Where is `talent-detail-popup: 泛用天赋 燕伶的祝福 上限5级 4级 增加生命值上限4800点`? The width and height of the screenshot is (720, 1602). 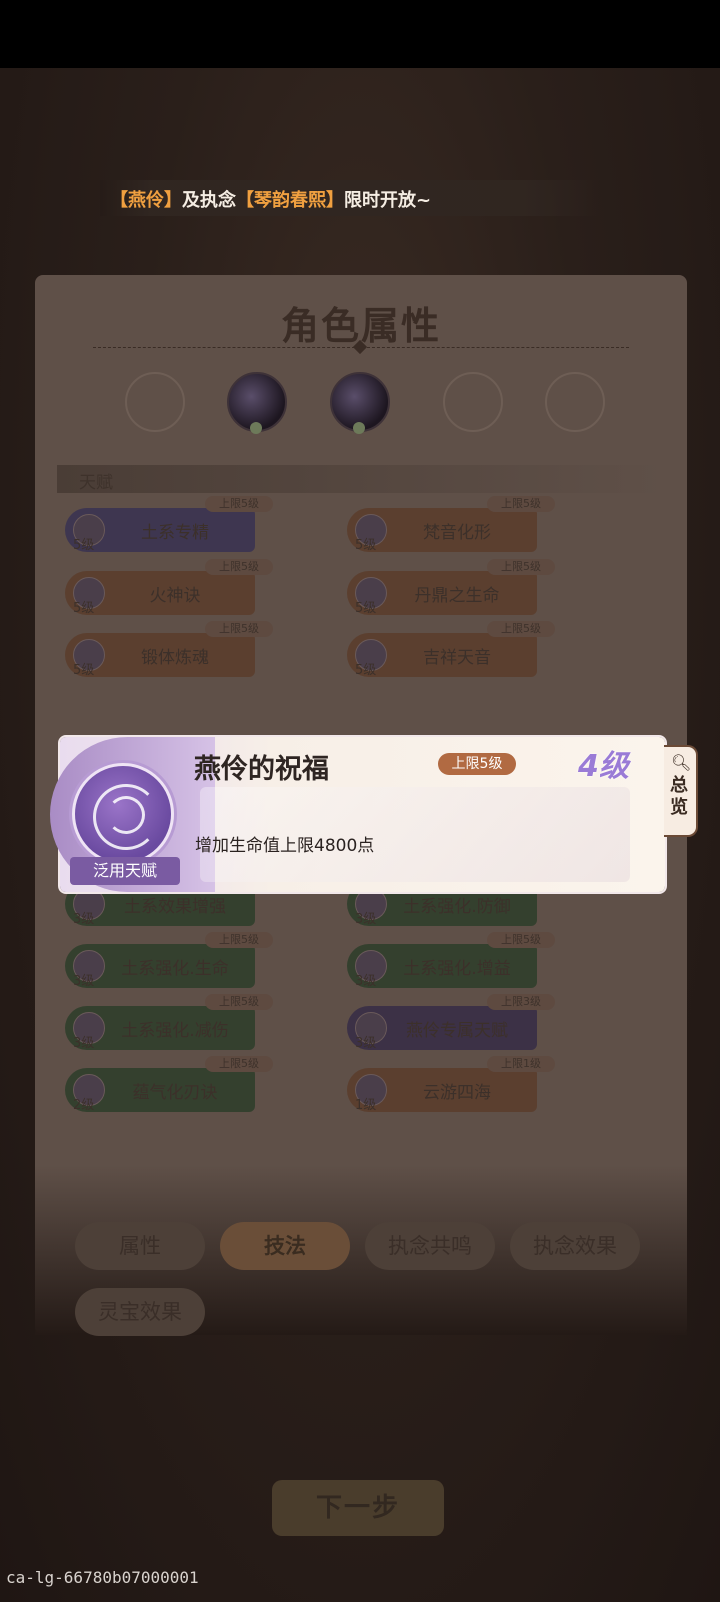 talent-detail-popup: 泛用天赋 燕伶的祝福 上限5级 4级 增加生命值上限4800点 is located at coordinates (357, 814).